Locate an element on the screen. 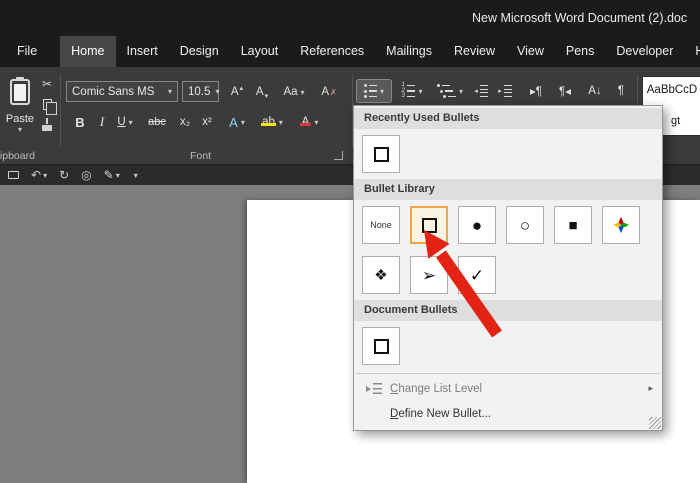  highlight-color-swatch is located at coordinates (268, 124).